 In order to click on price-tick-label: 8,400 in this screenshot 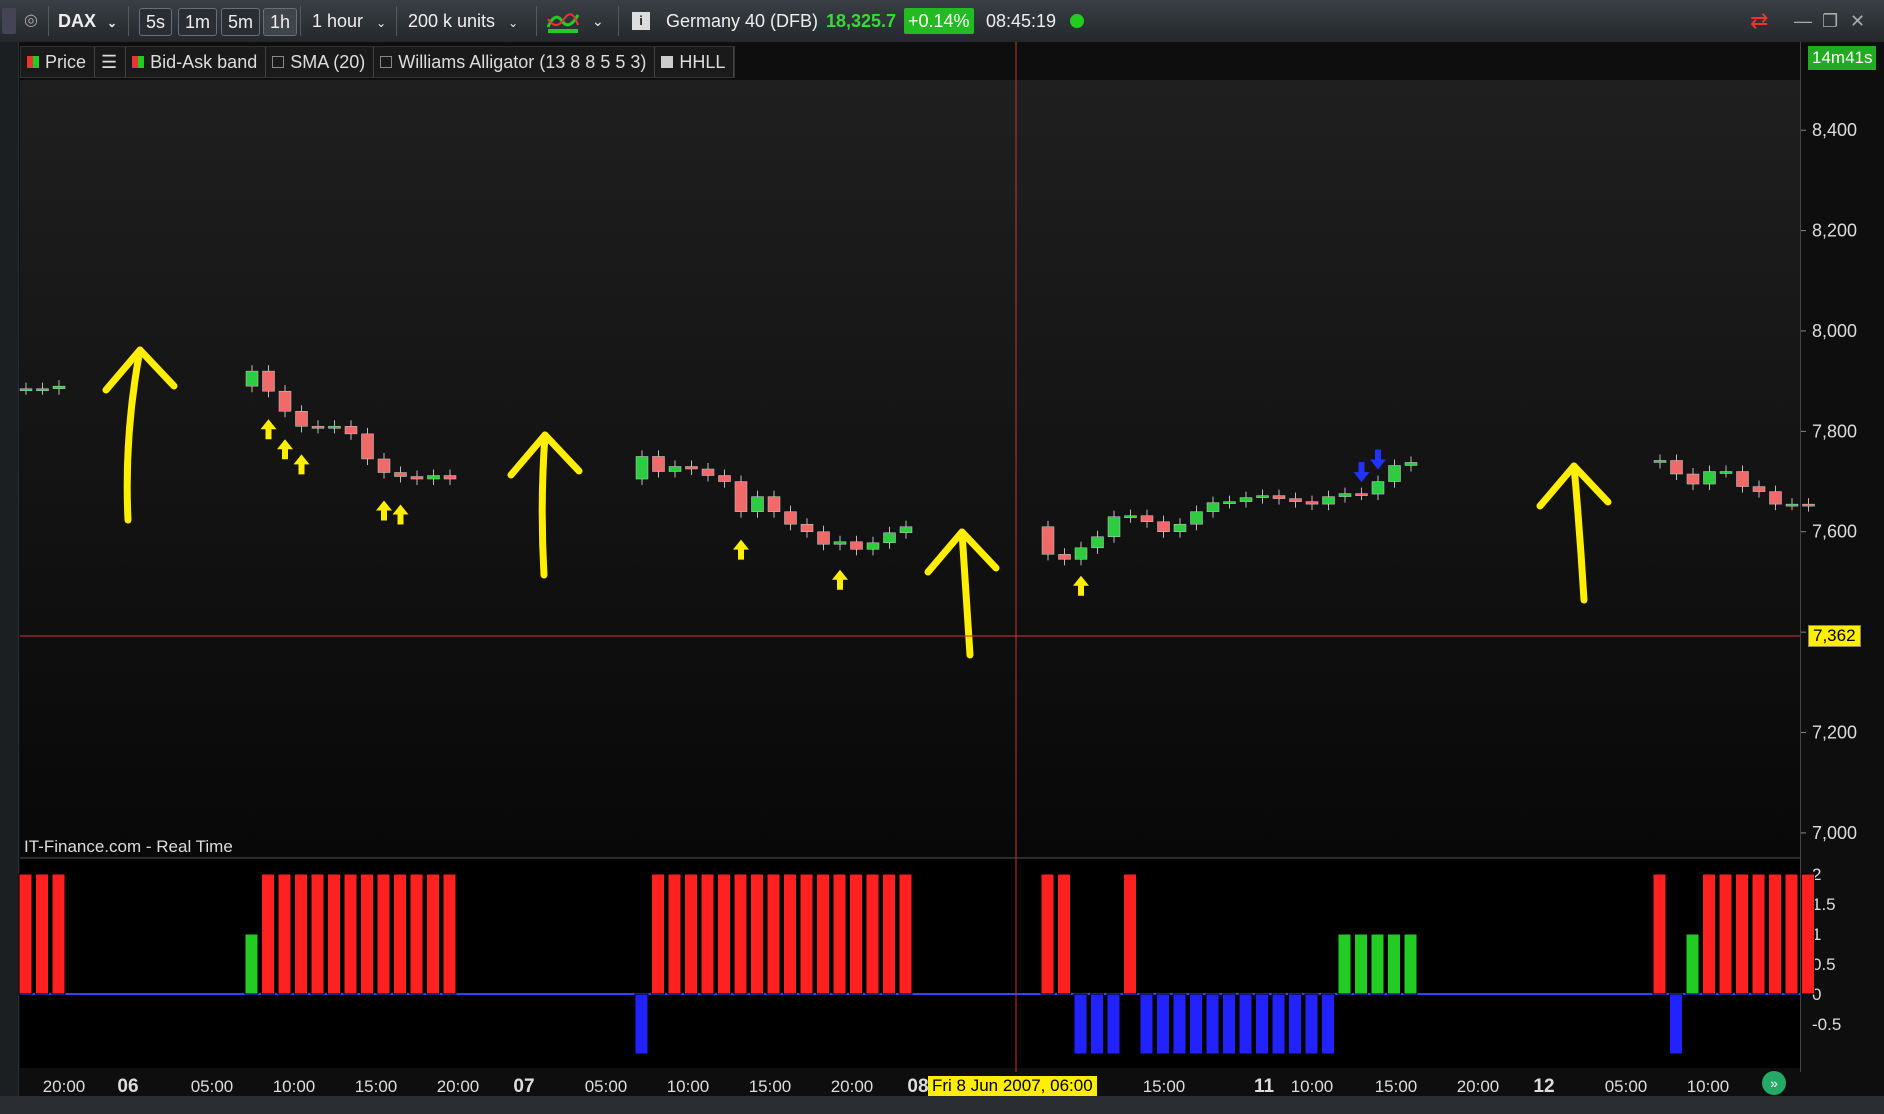, I will do `click(1834, 130)`.